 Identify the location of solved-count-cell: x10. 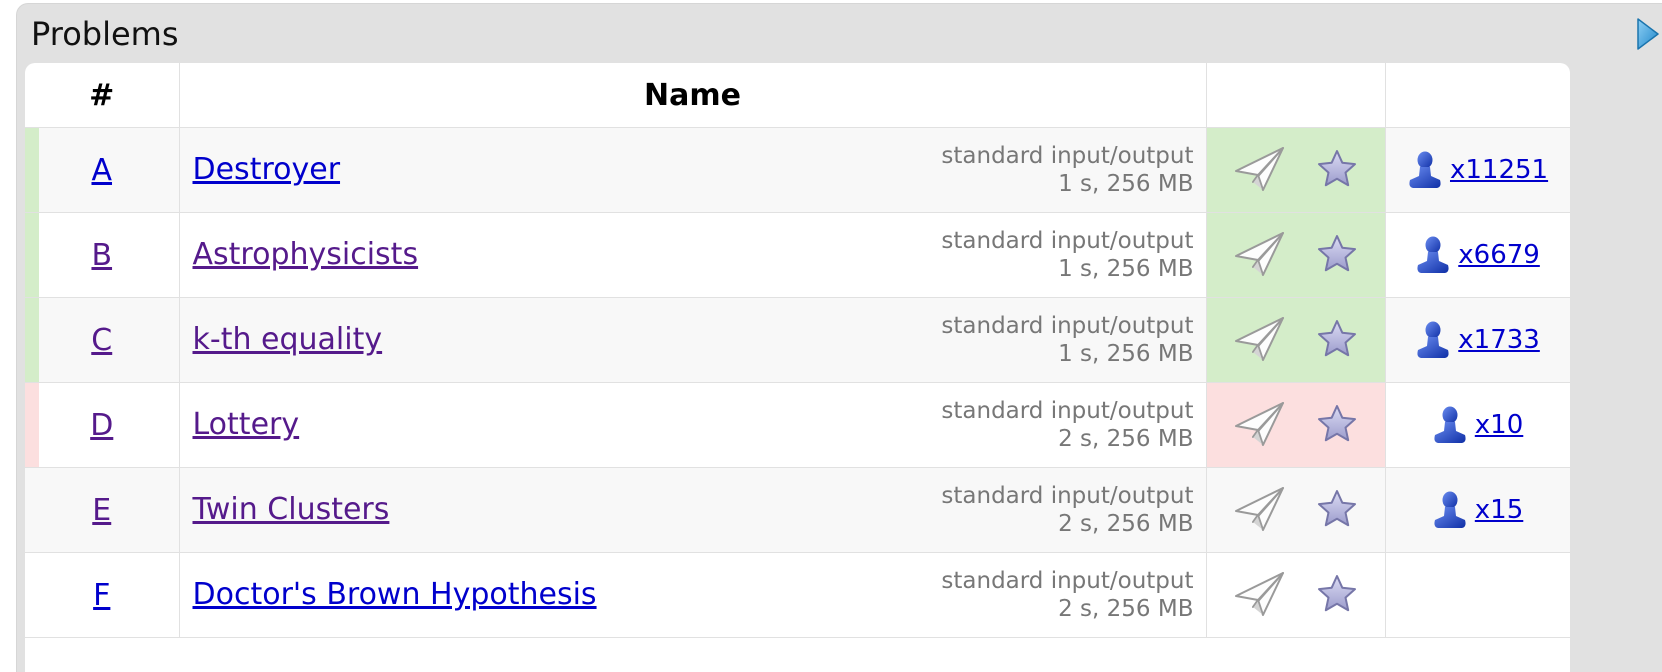
(1477, 425).